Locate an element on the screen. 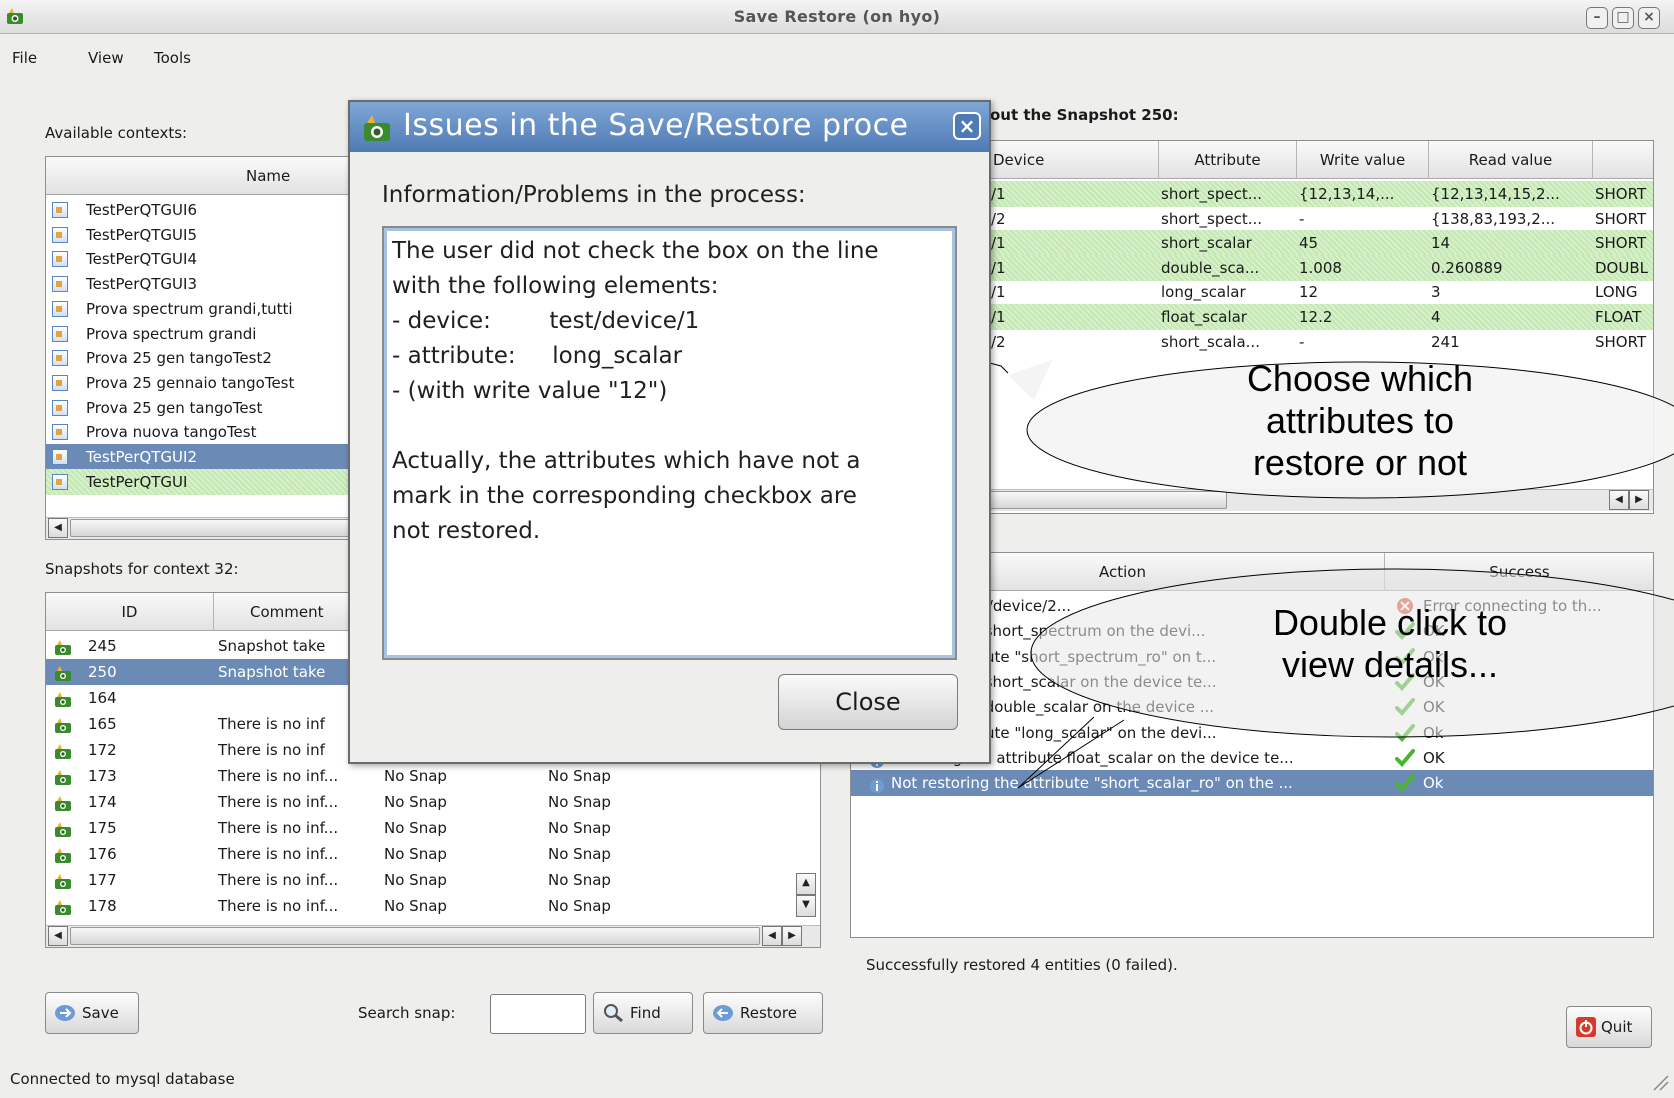  dialog-close-button: Close is located at coordinates (868, 702).